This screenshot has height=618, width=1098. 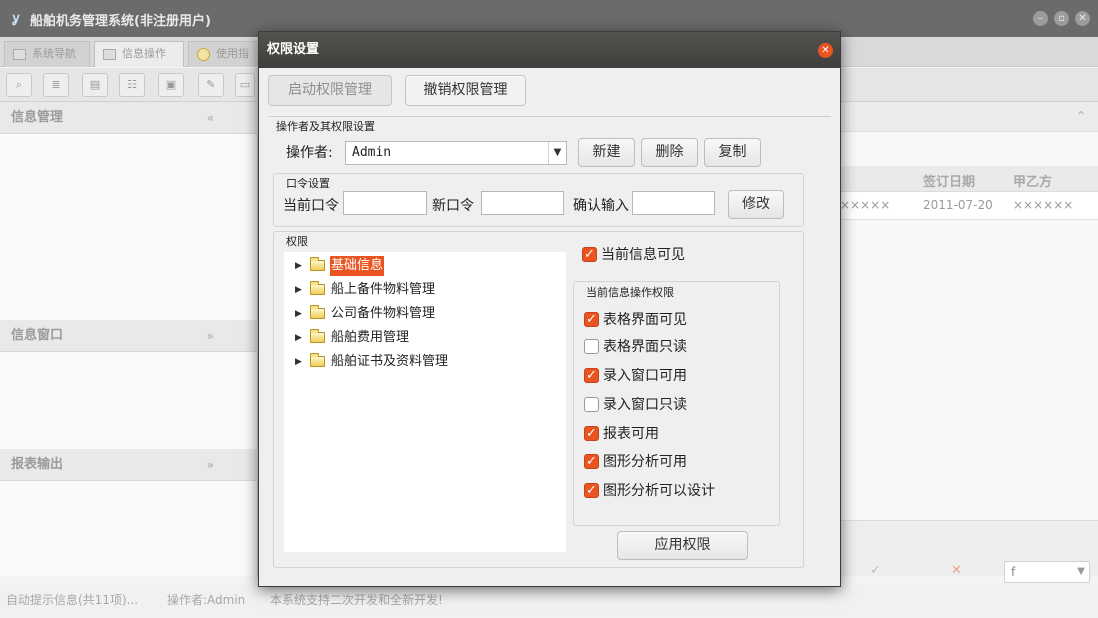 I want to click on bottom-combo: f ▼, so click(x=1047, y=572).